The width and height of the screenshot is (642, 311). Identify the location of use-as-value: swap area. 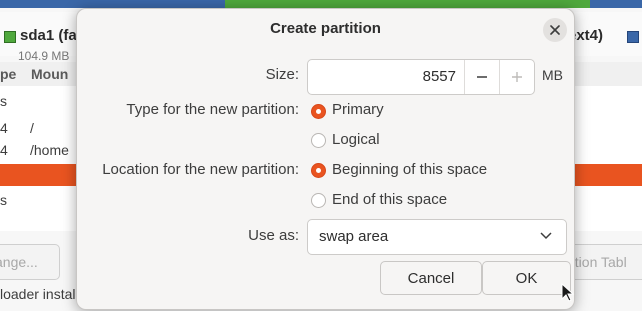
(354, 236).